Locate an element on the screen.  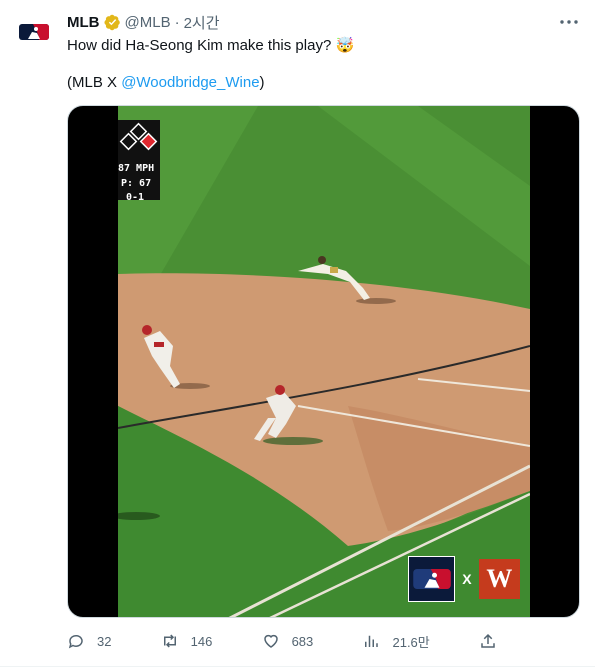
woodbridge-logo-icon: W is located at coordinates (499, 578).